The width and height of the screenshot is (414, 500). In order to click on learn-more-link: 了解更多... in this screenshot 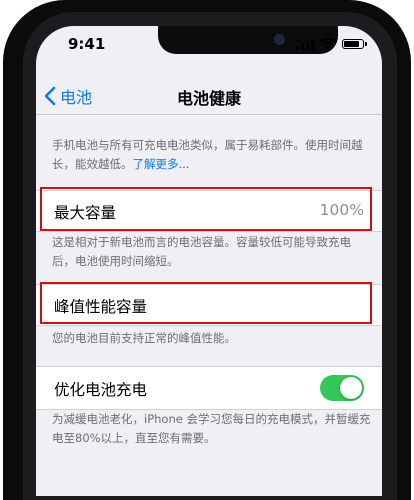, I will do `click(161, 164)`.